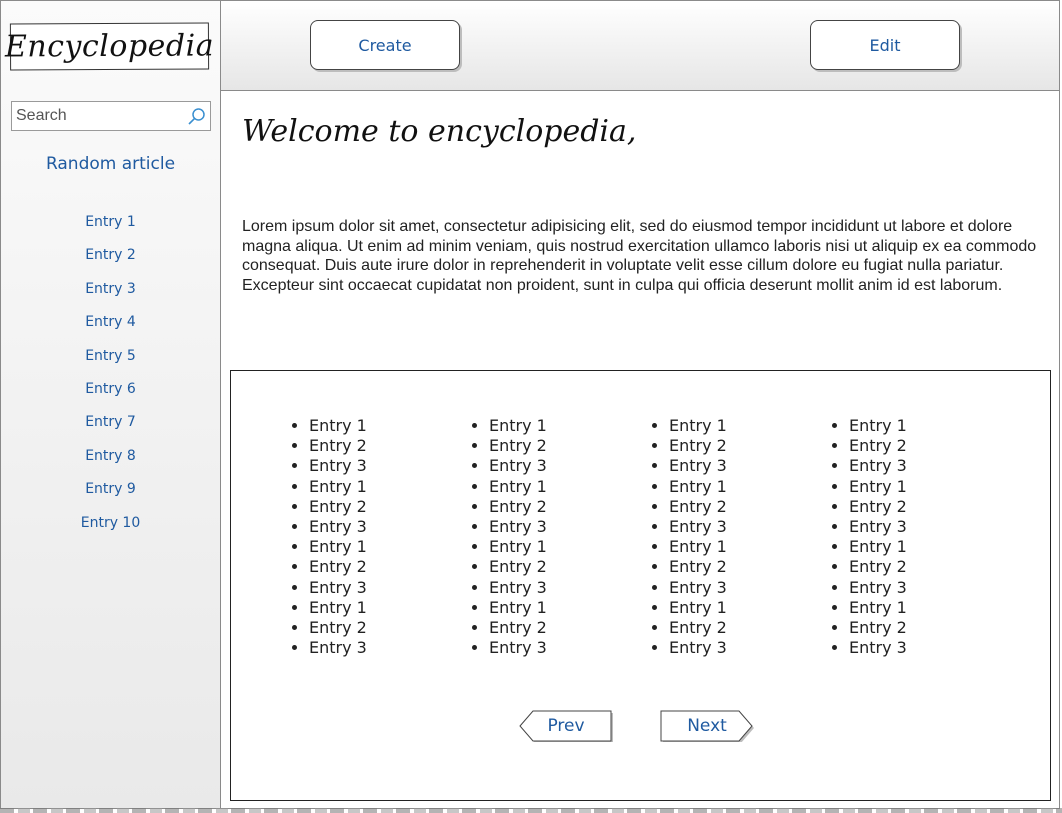  What do you see at coordinates (439, 131) in the screenshot?
I see `page-title: Welcome to encyclopedia,` at bounding box center [439, 131].